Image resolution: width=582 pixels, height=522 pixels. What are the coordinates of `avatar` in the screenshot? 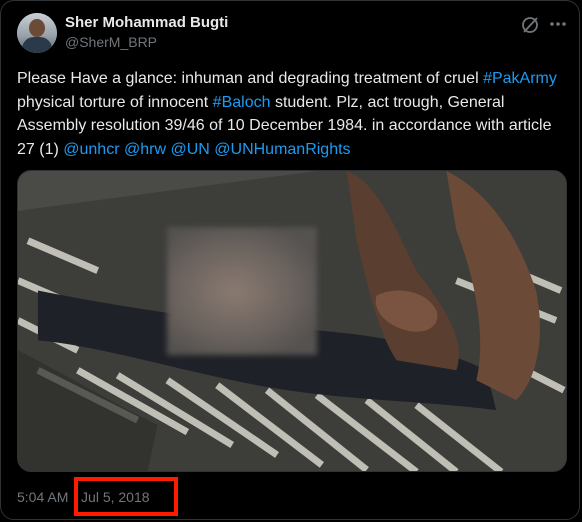 It's located at (37, 33).